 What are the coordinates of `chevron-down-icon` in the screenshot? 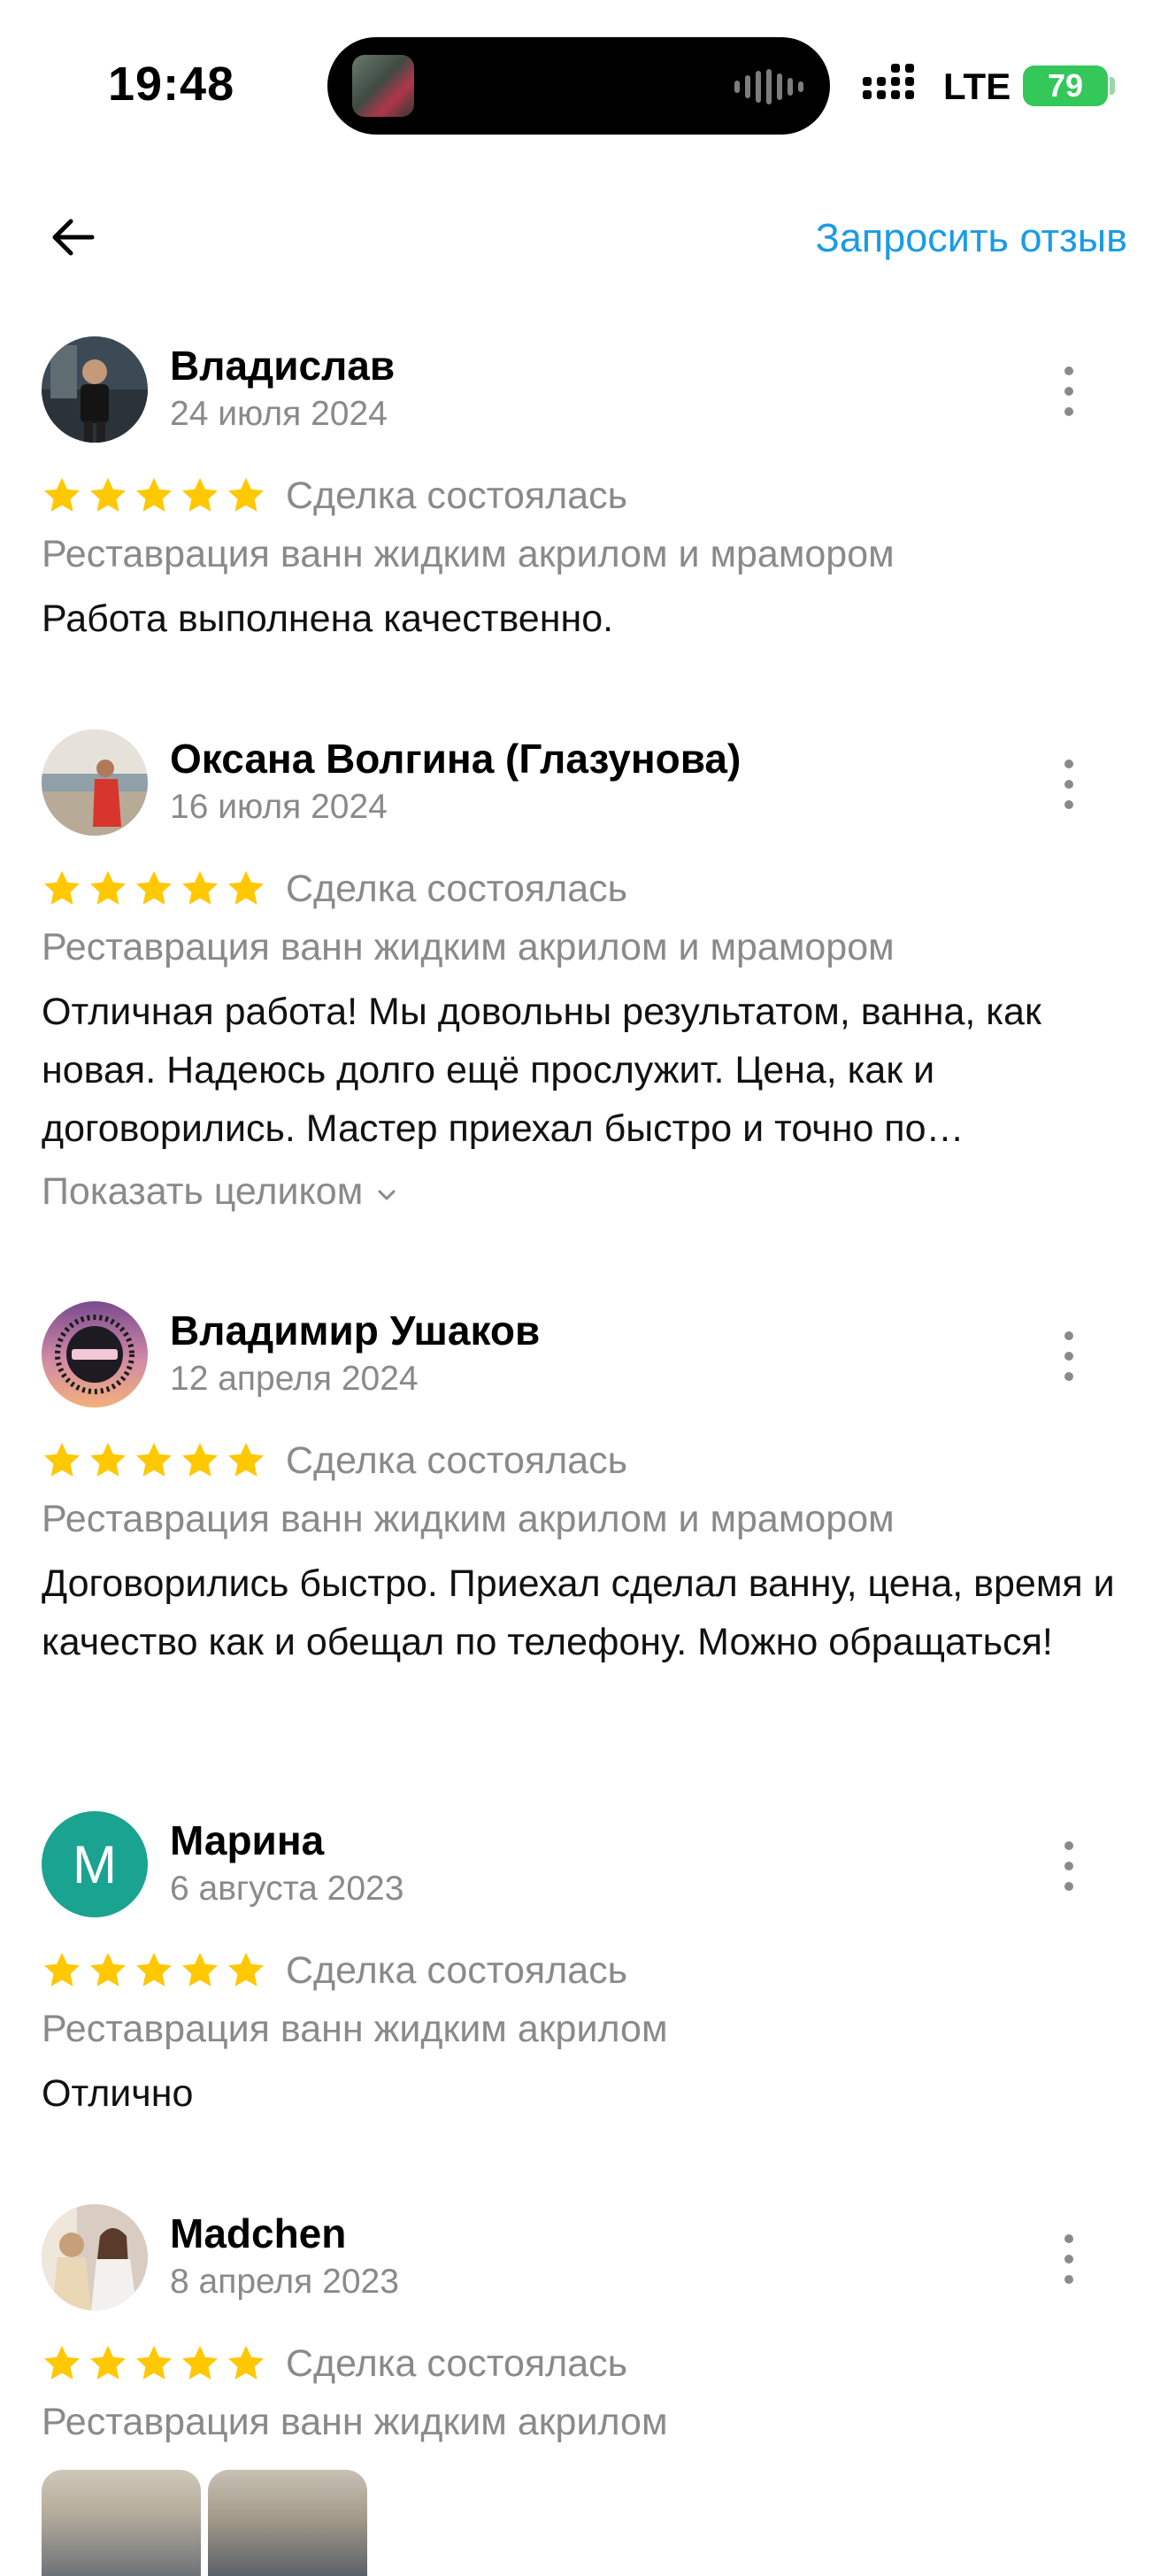 It's located at (387, 1194).